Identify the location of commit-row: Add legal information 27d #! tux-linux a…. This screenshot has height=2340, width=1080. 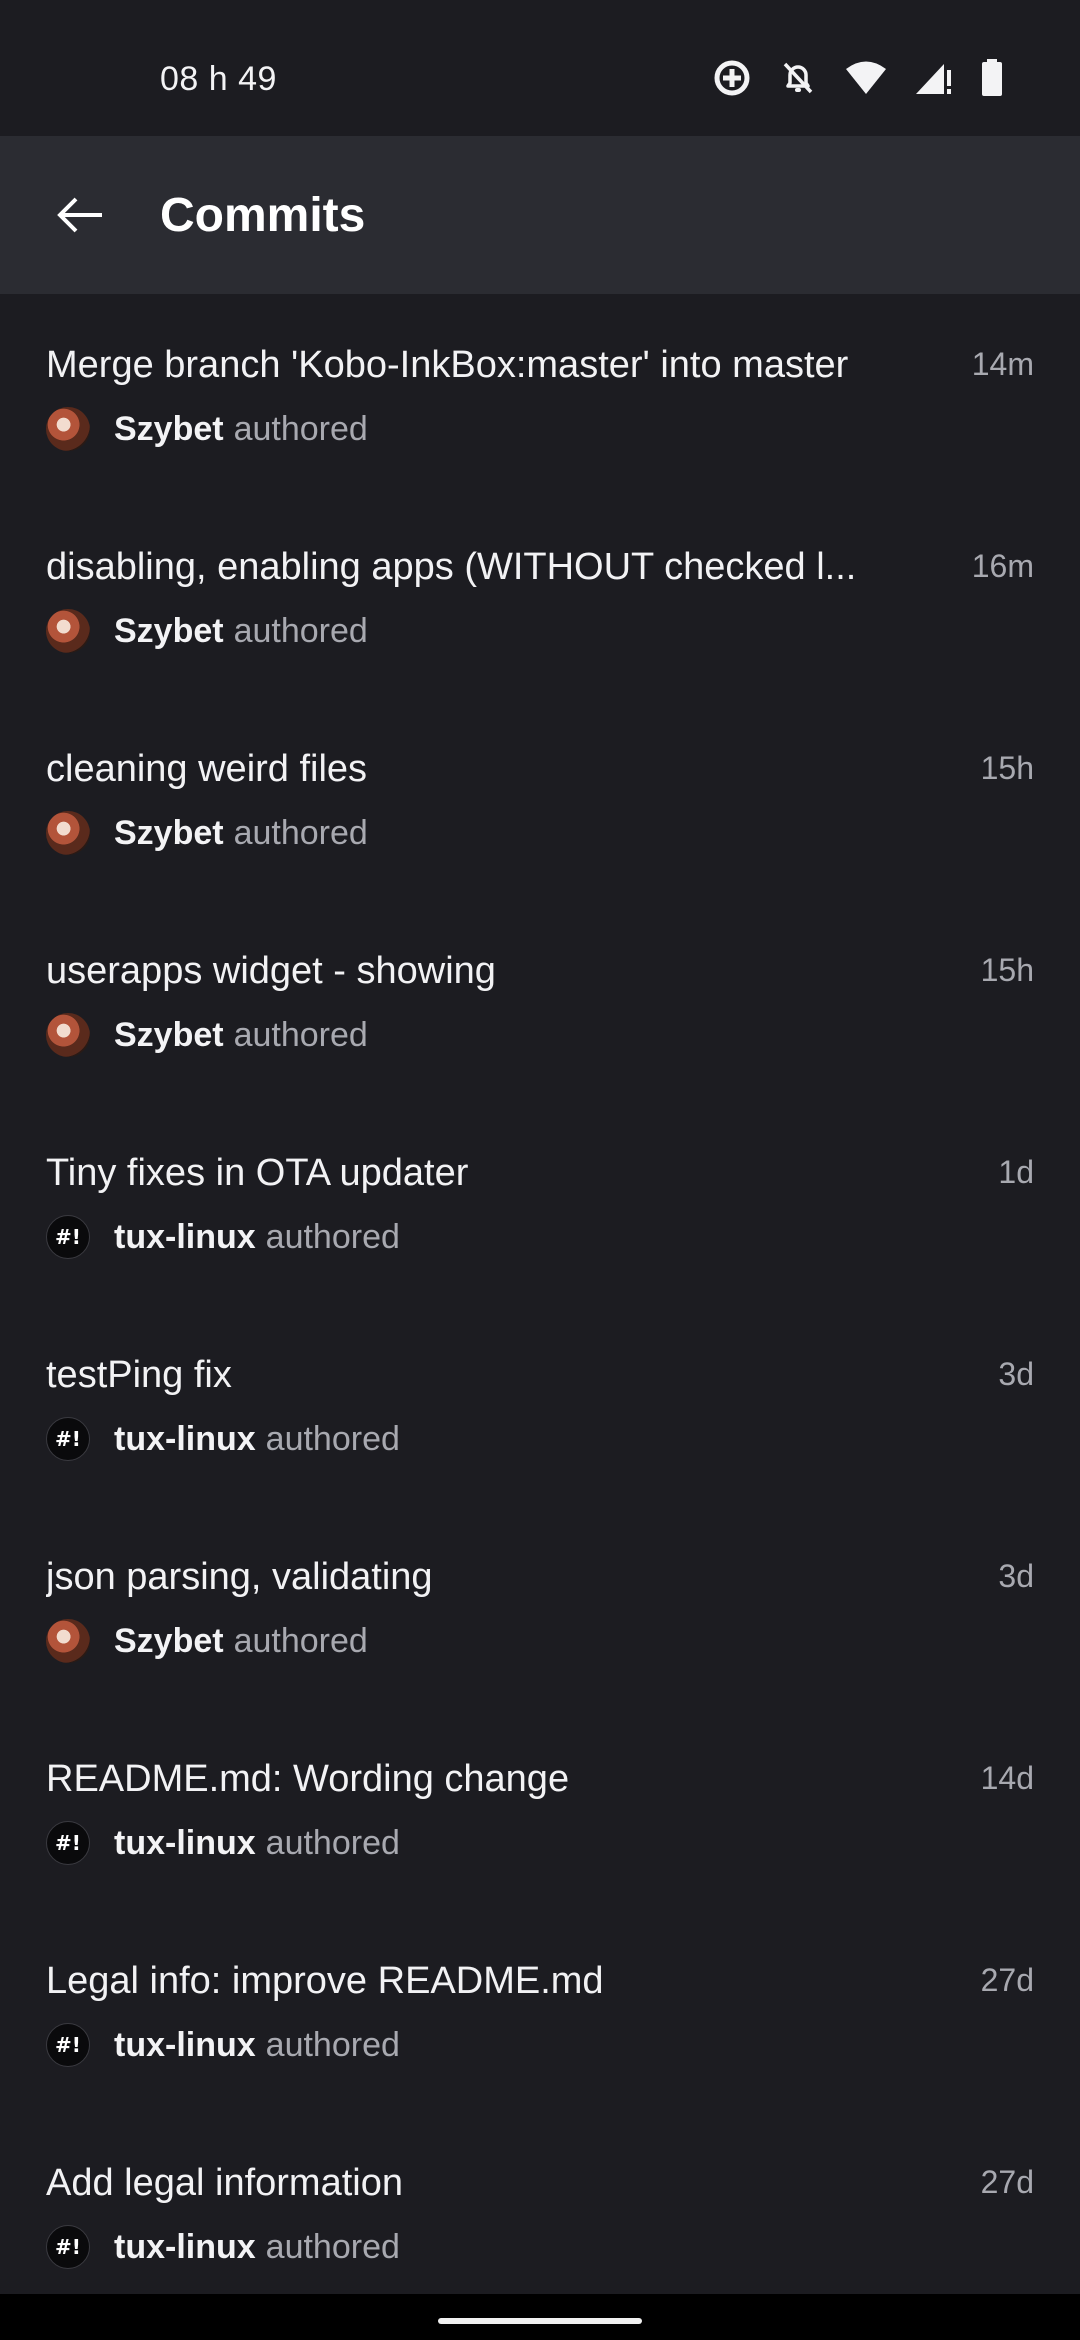
(540, 2213).